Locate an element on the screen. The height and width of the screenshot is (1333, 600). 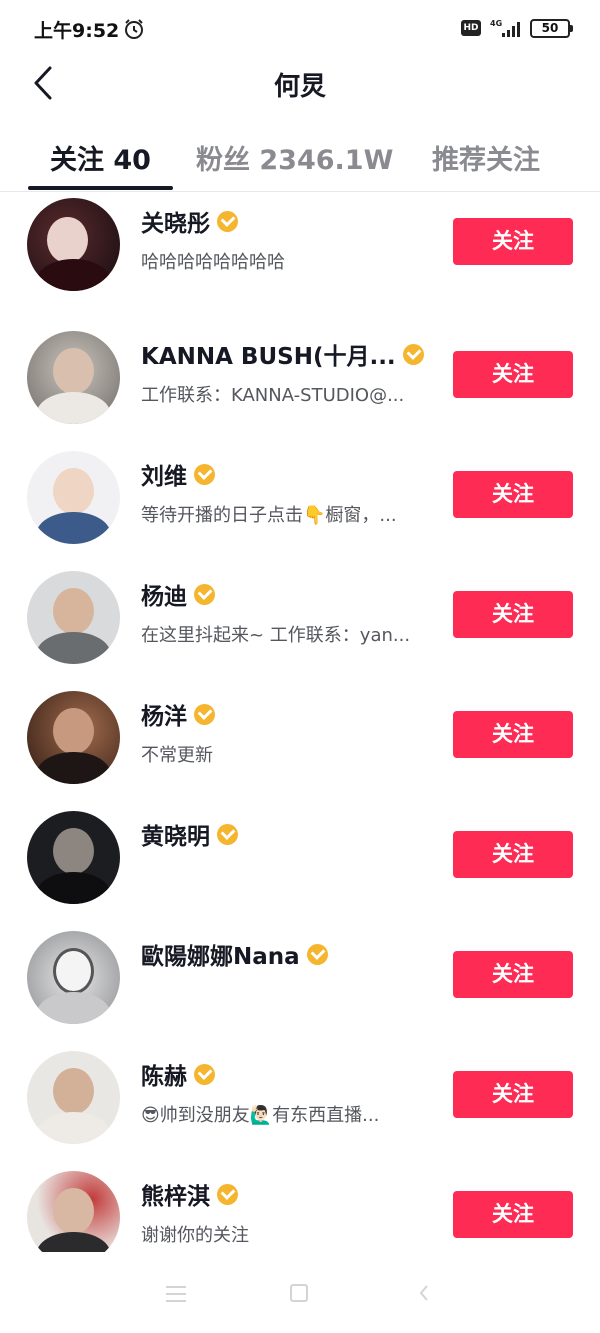
list-item: 关晓彤 哈哈哈哈哈哈哈哈 关注 is located at coordinates (300, 244).